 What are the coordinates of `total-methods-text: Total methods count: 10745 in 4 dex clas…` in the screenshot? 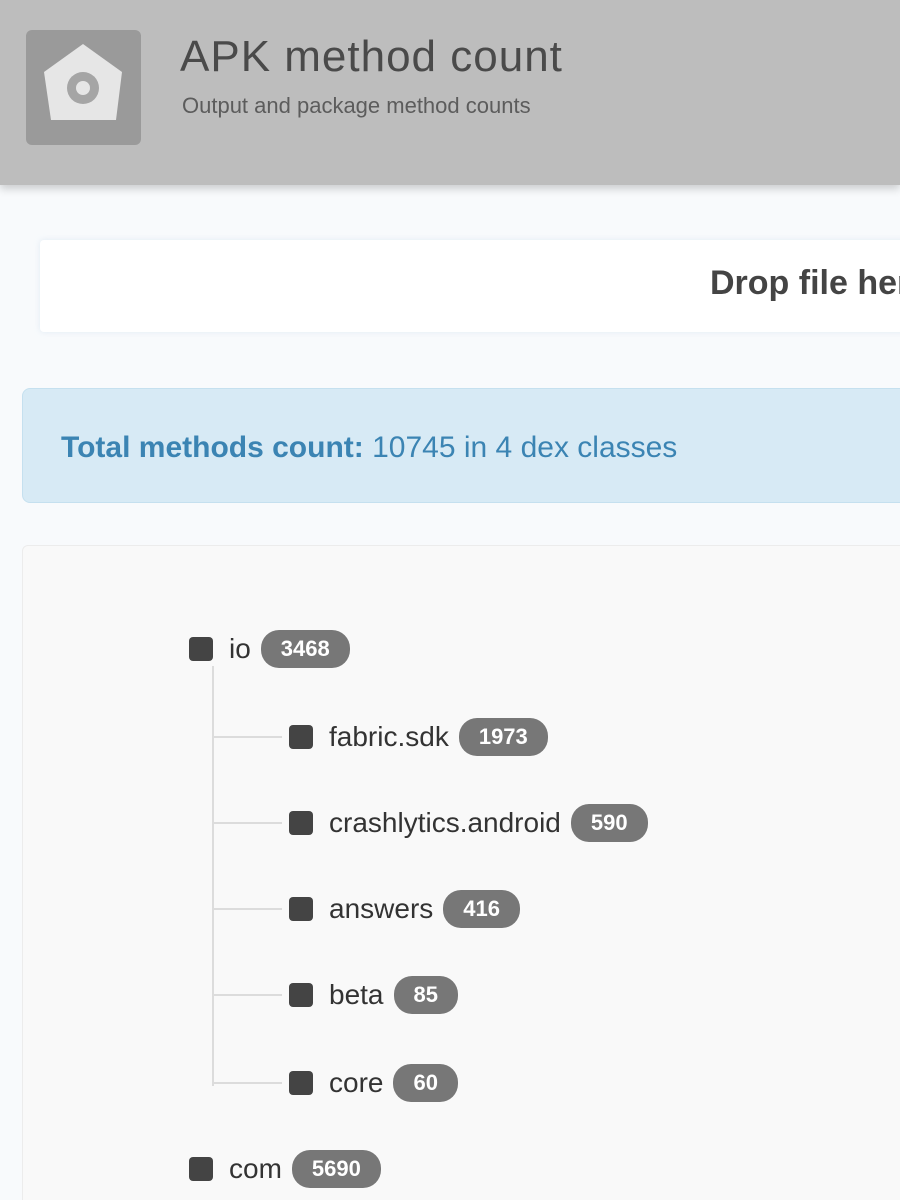 It's located at (369, 448).